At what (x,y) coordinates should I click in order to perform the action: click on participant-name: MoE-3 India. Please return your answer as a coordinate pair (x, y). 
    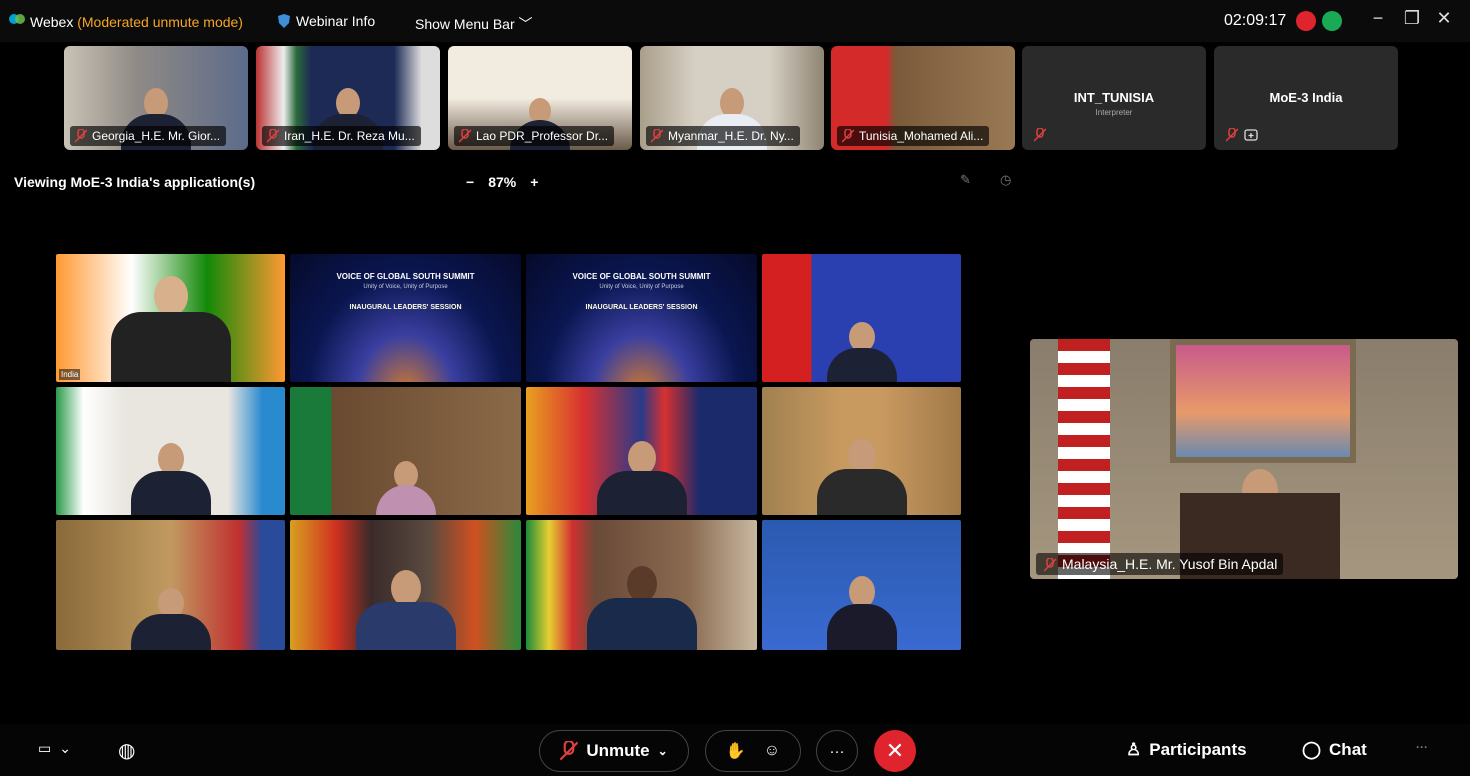
    Looking at the image, I should click on (1306, 97).